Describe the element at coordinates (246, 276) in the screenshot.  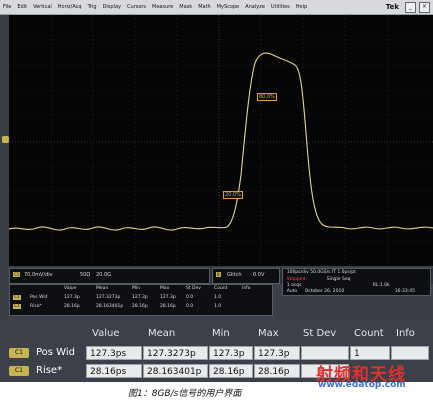
I see `trigger-readout: B Glitch 0.0V` at that location.